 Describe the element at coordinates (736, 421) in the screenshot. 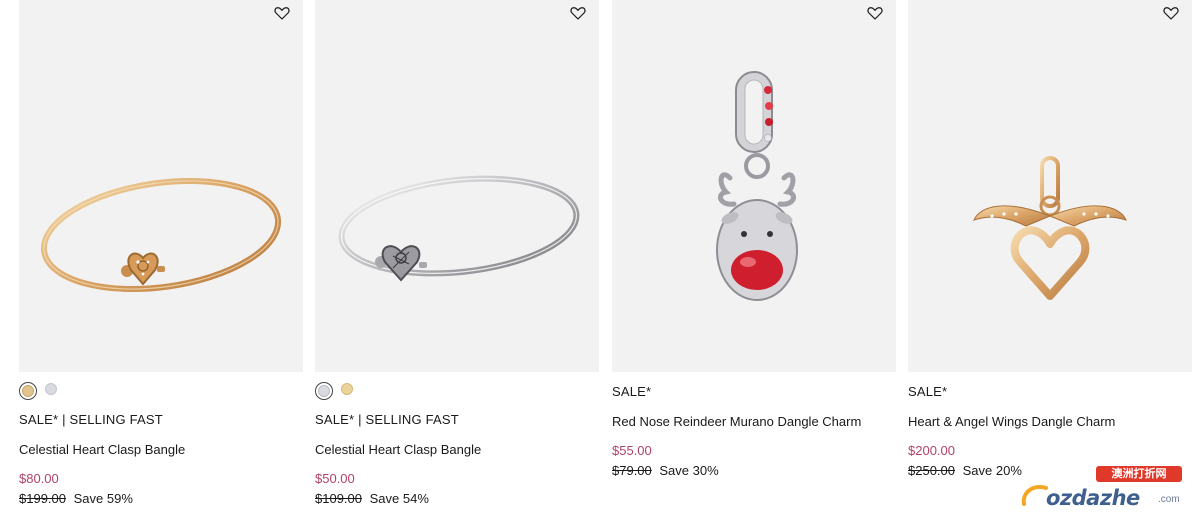

I see `product-name-link: Red Nose Reindeer Murano Dangle Charm` at that location.